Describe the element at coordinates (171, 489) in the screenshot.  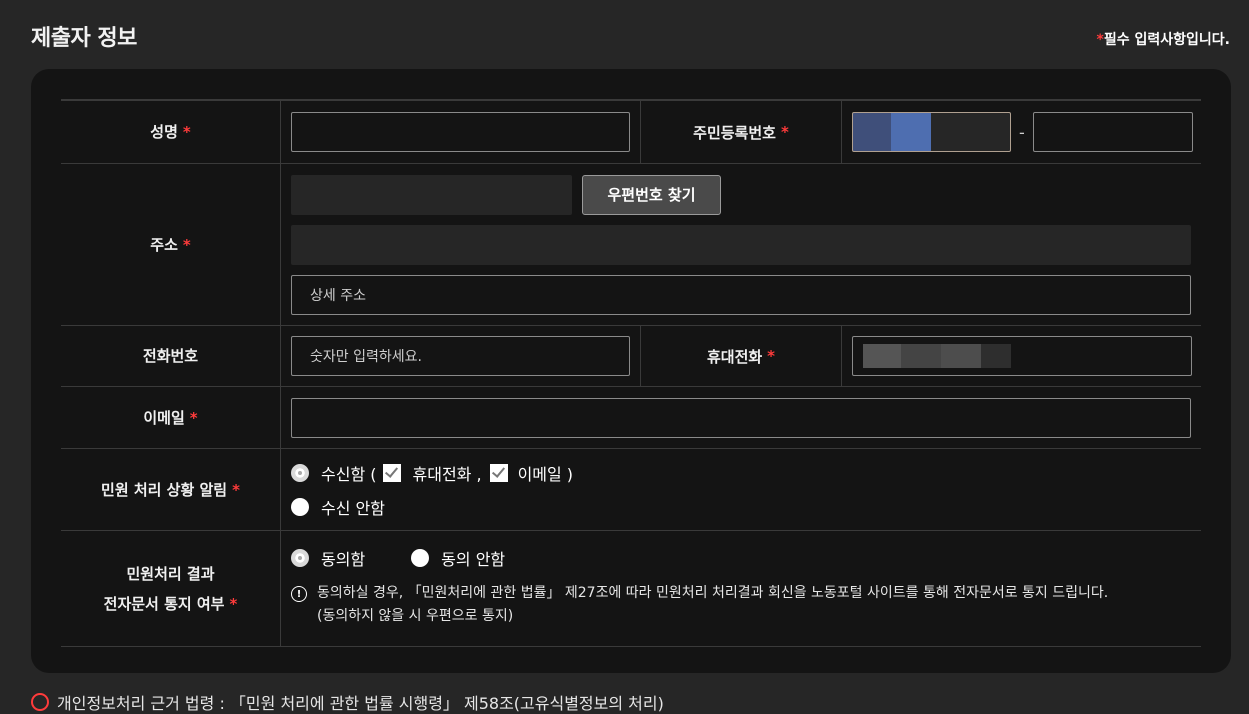
I see `notify-label: 민원 처리 상황 알림 *` at that location.